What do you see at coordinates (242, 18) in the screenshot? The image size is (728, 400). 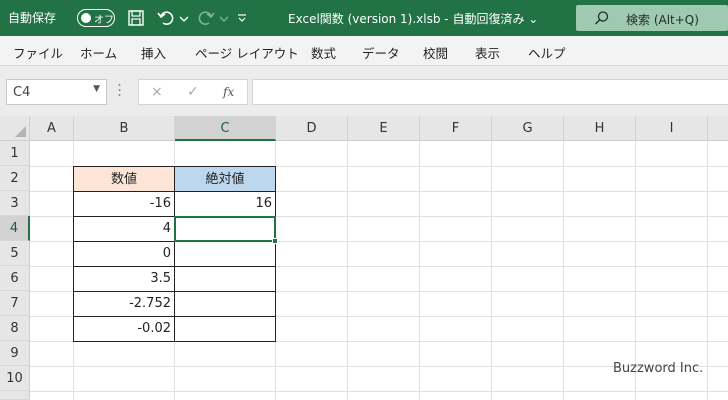 I see `customize-toolbar-icon` at bounding box center [242, 18].